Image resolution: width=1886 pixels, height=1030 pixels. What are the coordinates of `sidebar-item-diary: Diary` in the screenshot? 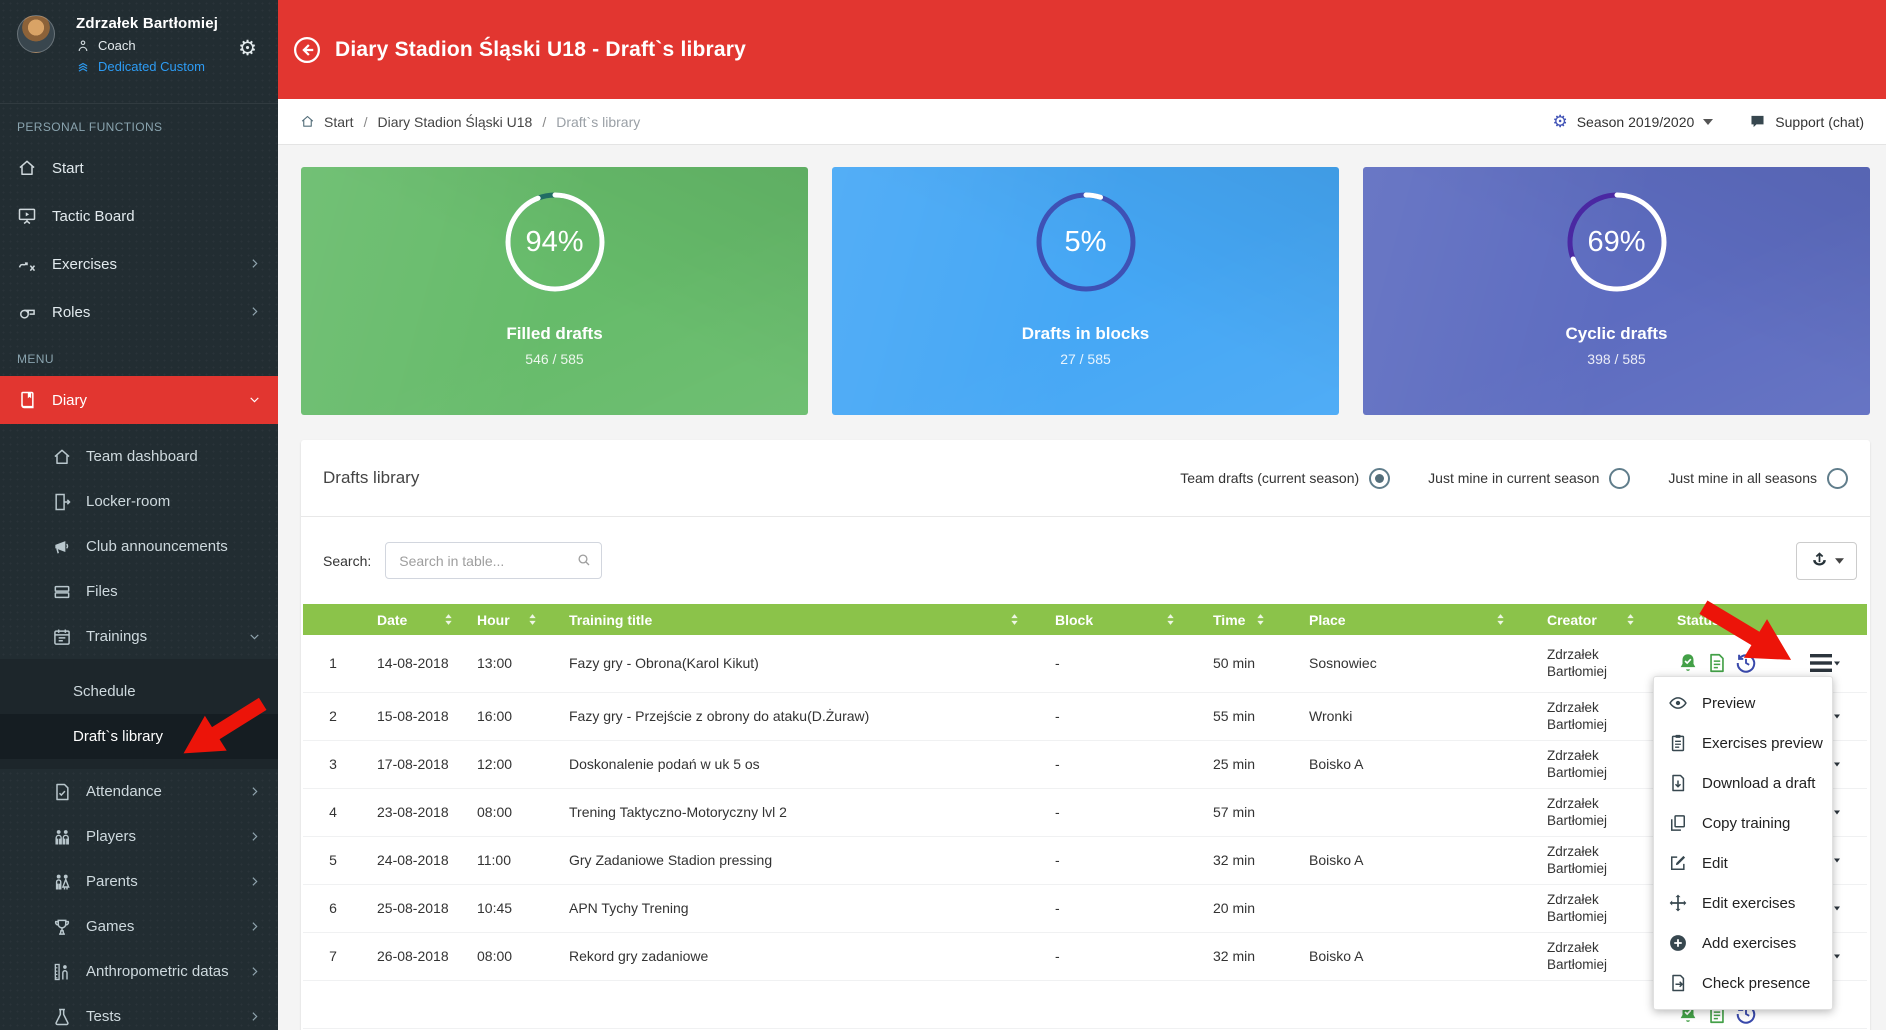 It's located at (139, 400).